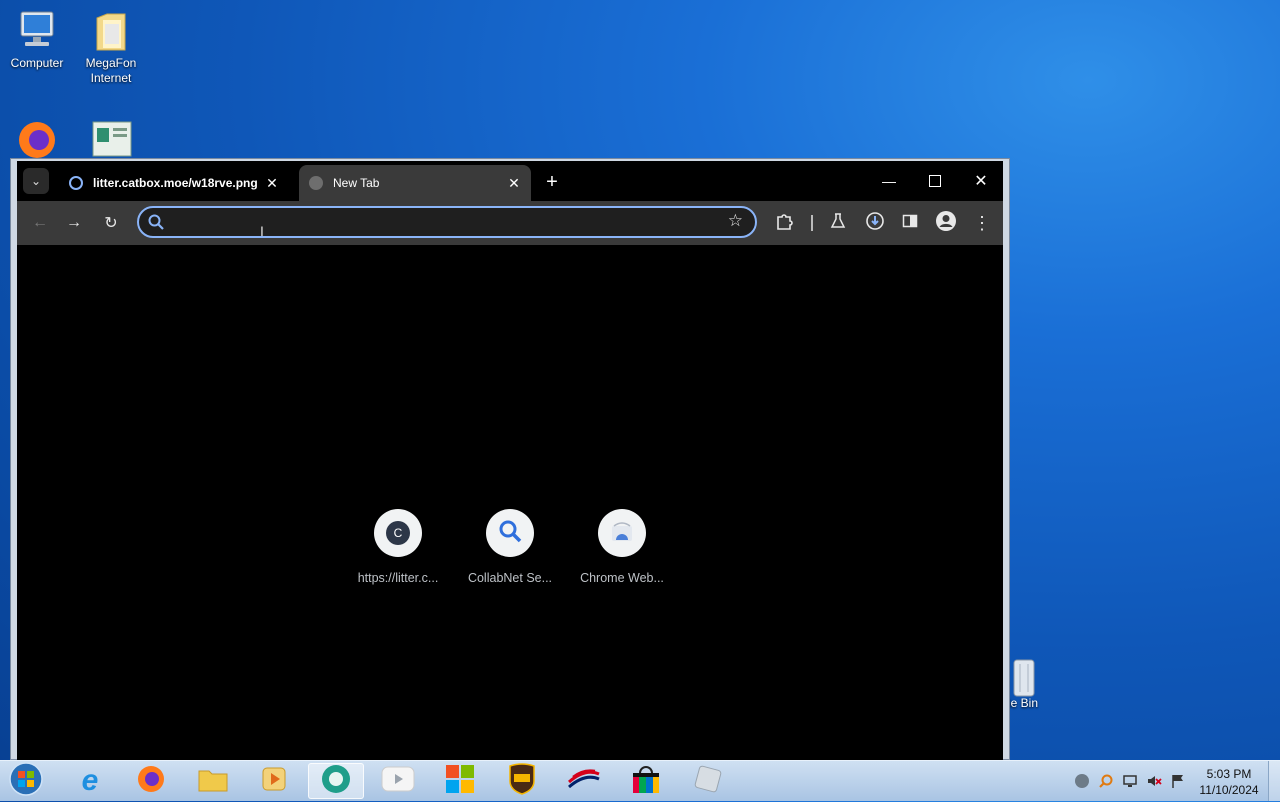 Image resolution: width=1280 pixels, height=802 pixels. I want to click on browser-toolbar: ← → ↻ ☆ ⋮, so click(510, 223).